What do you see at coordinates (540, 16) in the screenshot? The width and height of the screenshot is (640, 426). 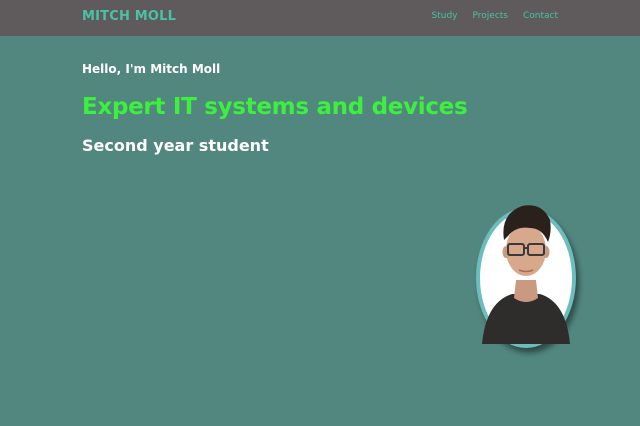 I see `nav-link-contact: Contact` at bounding box center [540, 16].